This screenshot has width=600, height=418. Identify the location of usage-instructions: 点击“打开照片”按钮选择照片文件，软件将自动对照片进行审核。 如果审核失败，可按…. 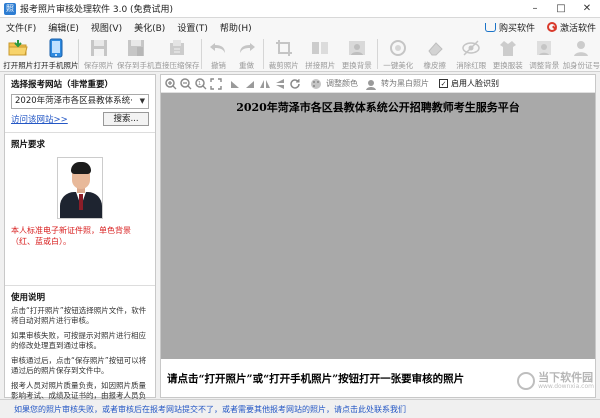
(80, 358).